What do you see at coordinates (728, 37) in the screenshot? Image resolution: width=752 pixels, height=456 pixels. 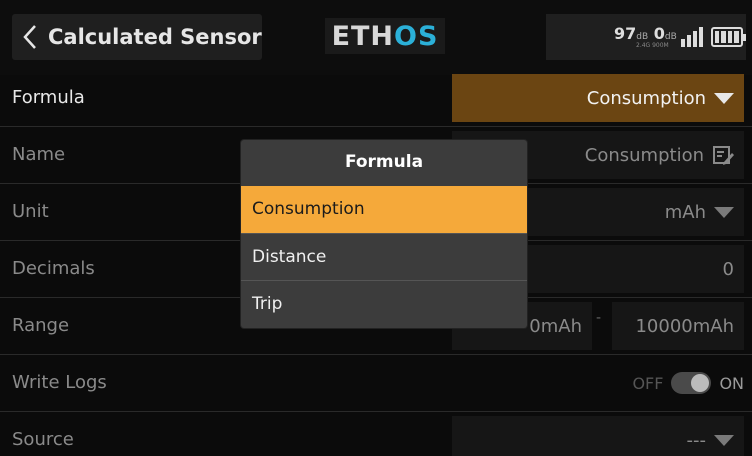 I see `battery-icon` at bounding box center [728, 37].